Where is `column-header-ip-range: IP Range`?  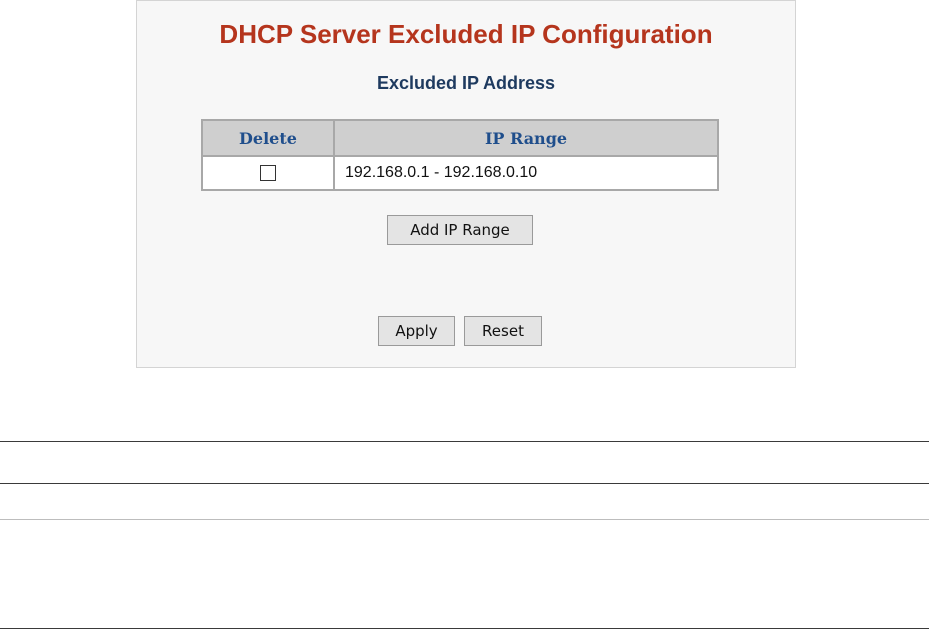 column-header-ip-range: IP Range is located at coordinates (526, 138).